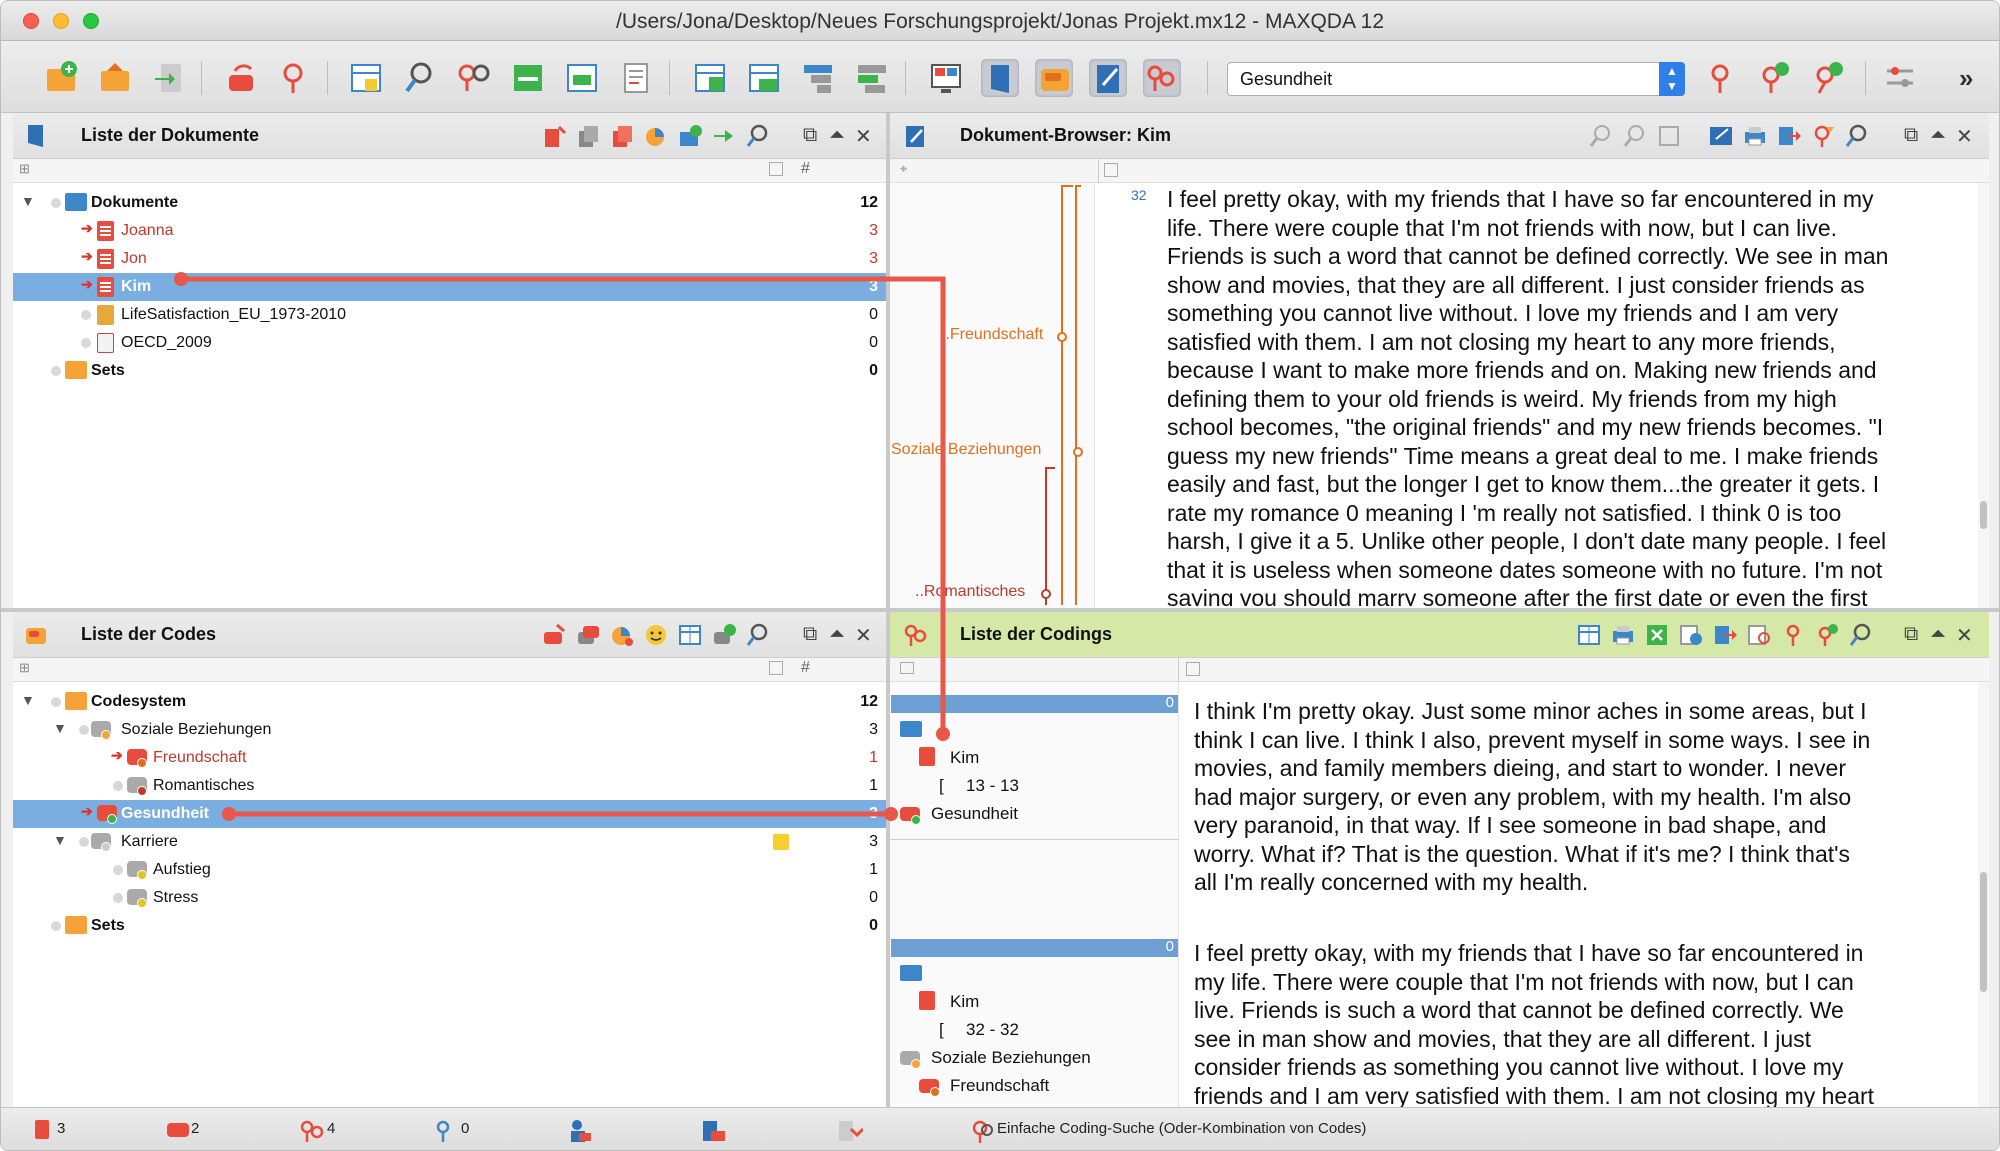  What do you see at coordinates (449, 842) in the screenshot?
I see `tree-row-karriere: ▼ Karriere 3` at bounding box center [449, 842].